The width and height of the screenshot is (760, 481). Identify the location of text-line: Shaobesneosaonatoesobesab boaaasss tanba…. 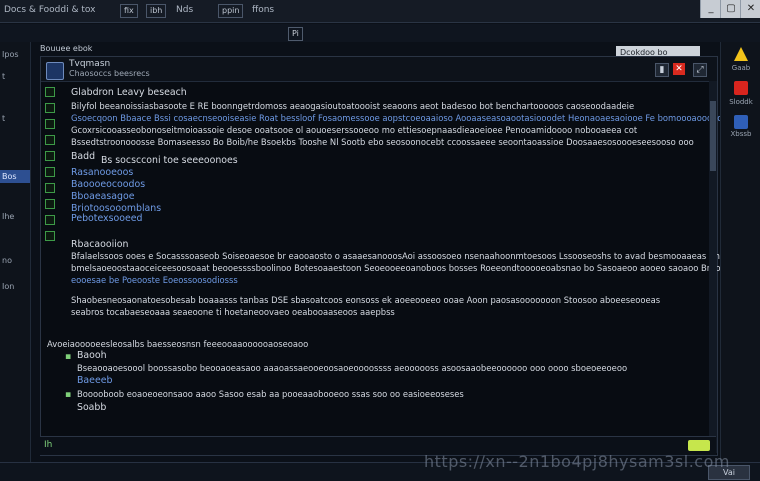
(366, 300).